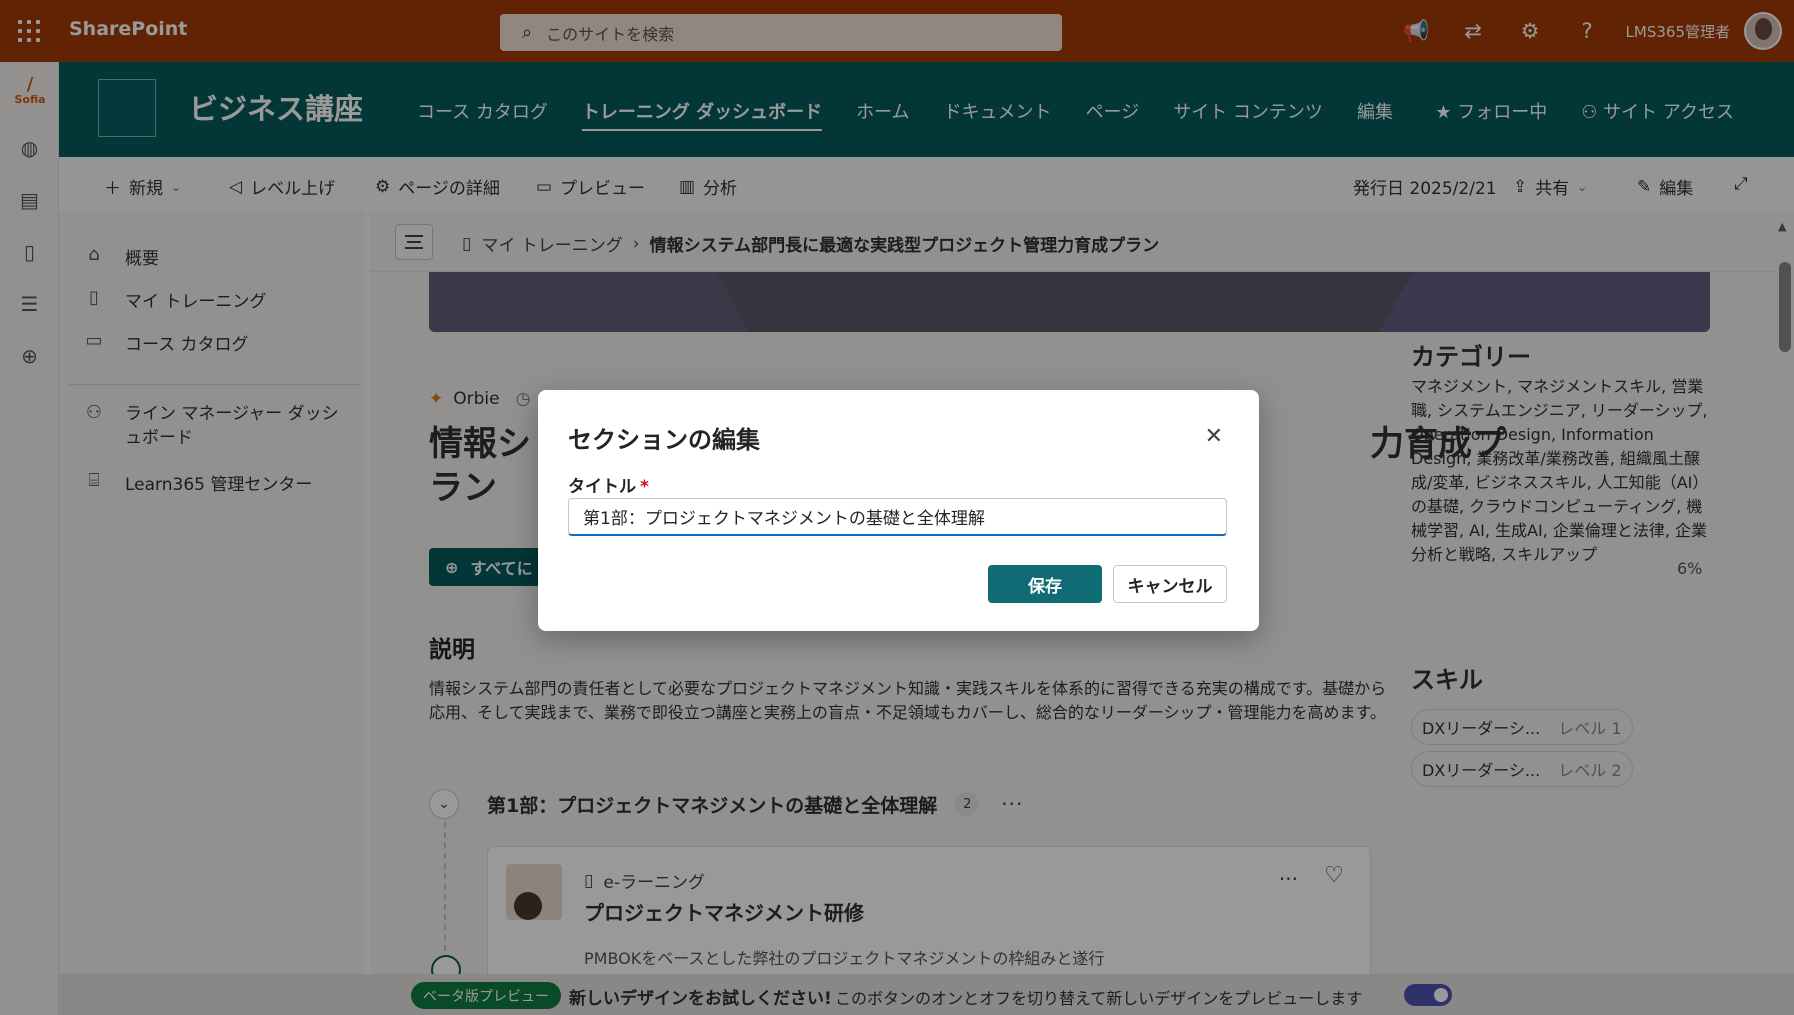  What do you see at coordinates (1170, 584) in the screenshot?
I see `cancel-button: キャンセル` at bounding box center [1170, 584].